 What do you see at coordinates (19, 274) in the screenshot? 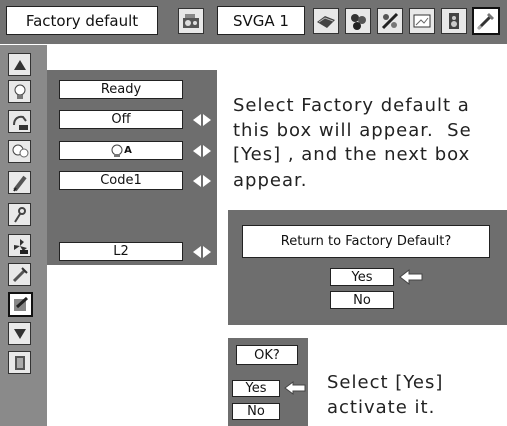
I see `settings-icon` at bounding box center [19, 274].